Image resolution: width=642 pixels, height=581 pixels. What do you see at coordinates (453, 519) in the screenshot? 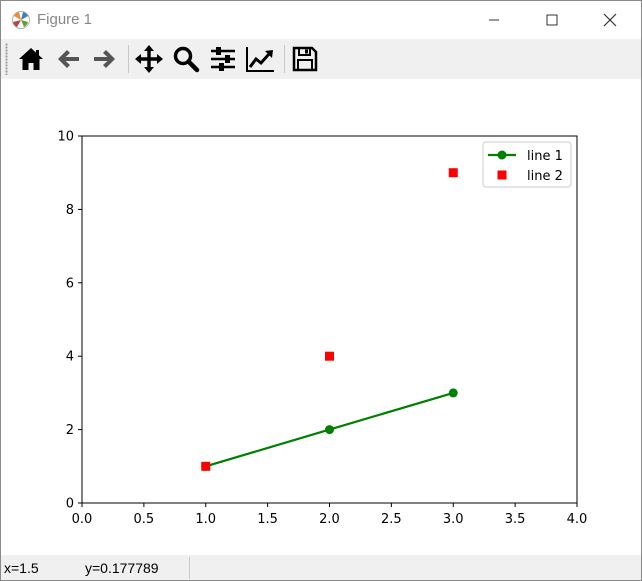
I see `x-tick-label: 3.0` at bounding box center [453, 519].